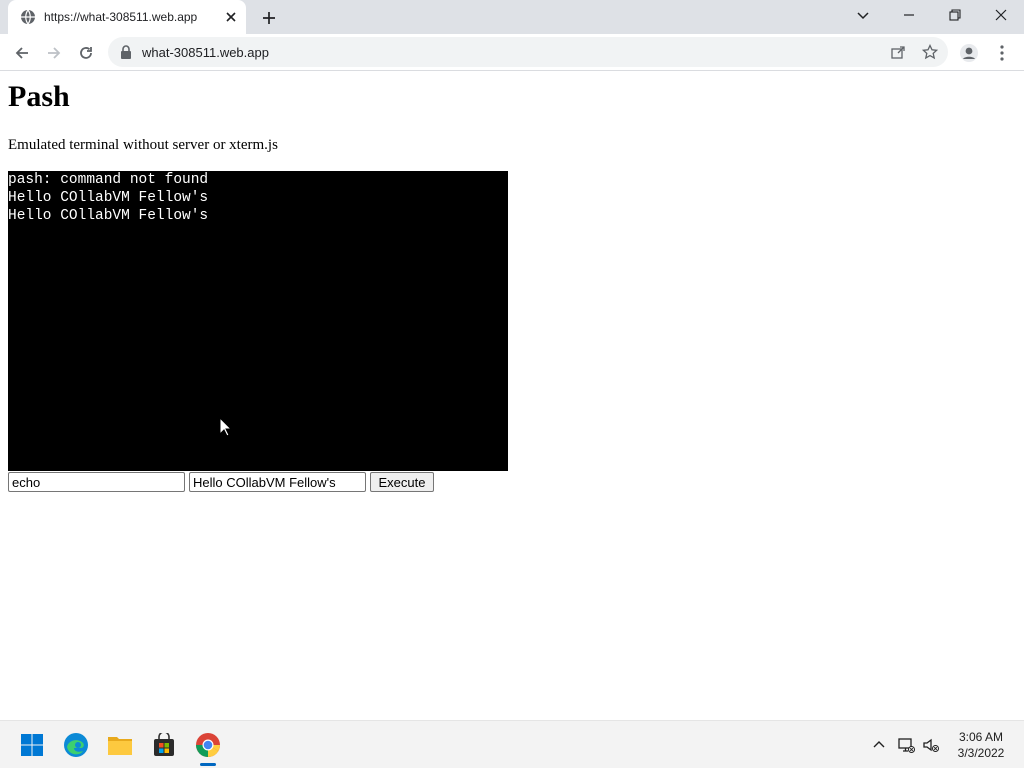  I want to click on profile-avatar-icon, so click(969, 53).